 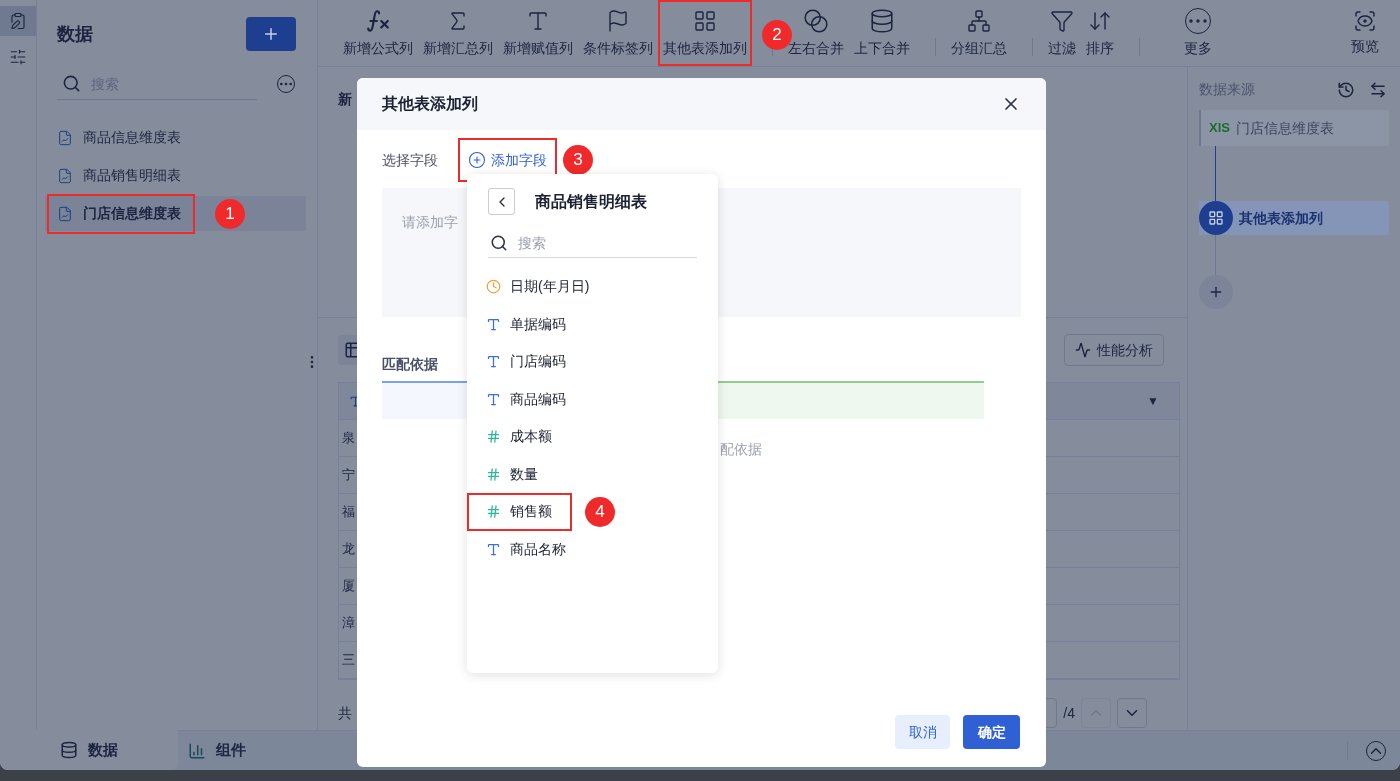 I want to click on toolbar-button: 过滤, so click(x=1062, y=33).